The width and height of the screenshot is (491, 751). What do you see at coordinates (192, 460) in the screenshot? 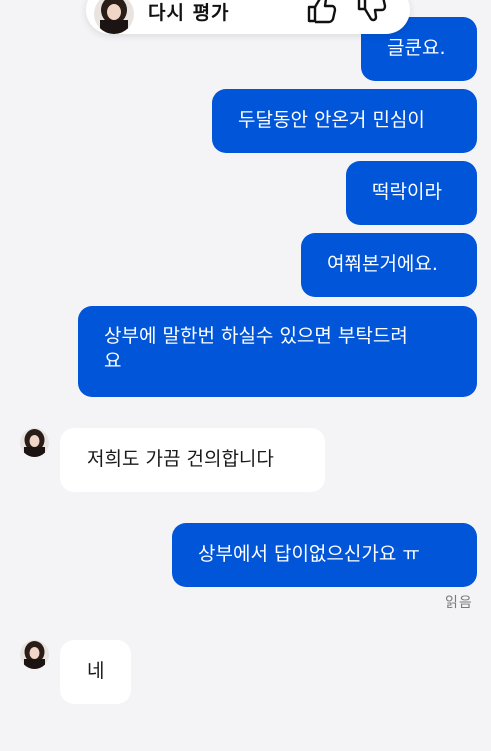
I see `incoming-message: 저희도 가끔 건의합니다` at bounding box center [192, 460].